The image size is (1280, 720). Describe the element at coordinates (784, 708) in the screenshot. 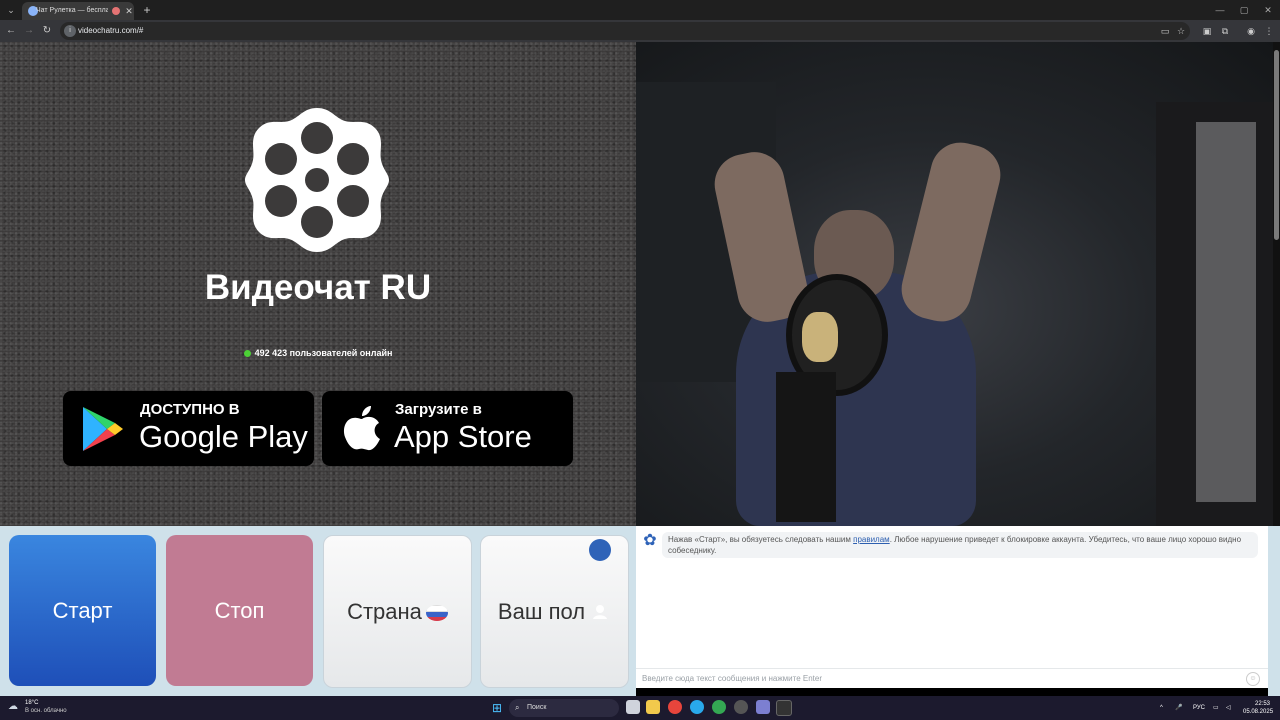

I see `terminal-icon` at that location.